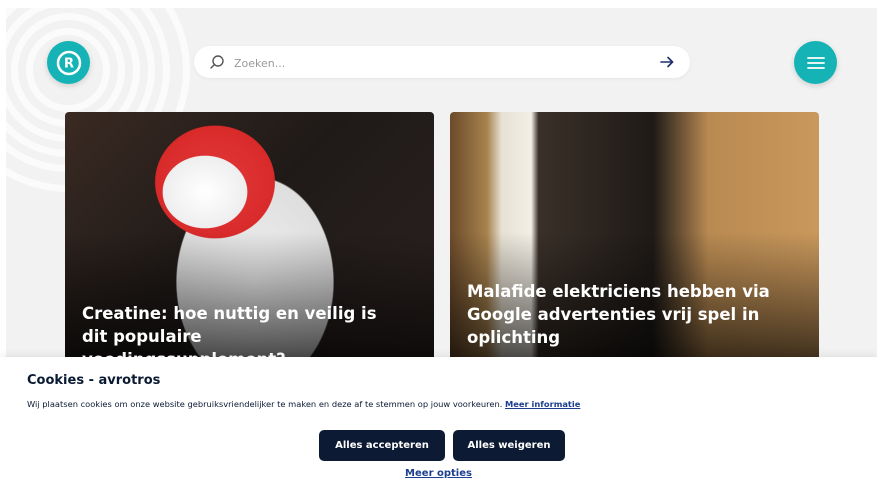 This screenshot has height=482, width=877. I want to click on search-bar, so click(442, 62).